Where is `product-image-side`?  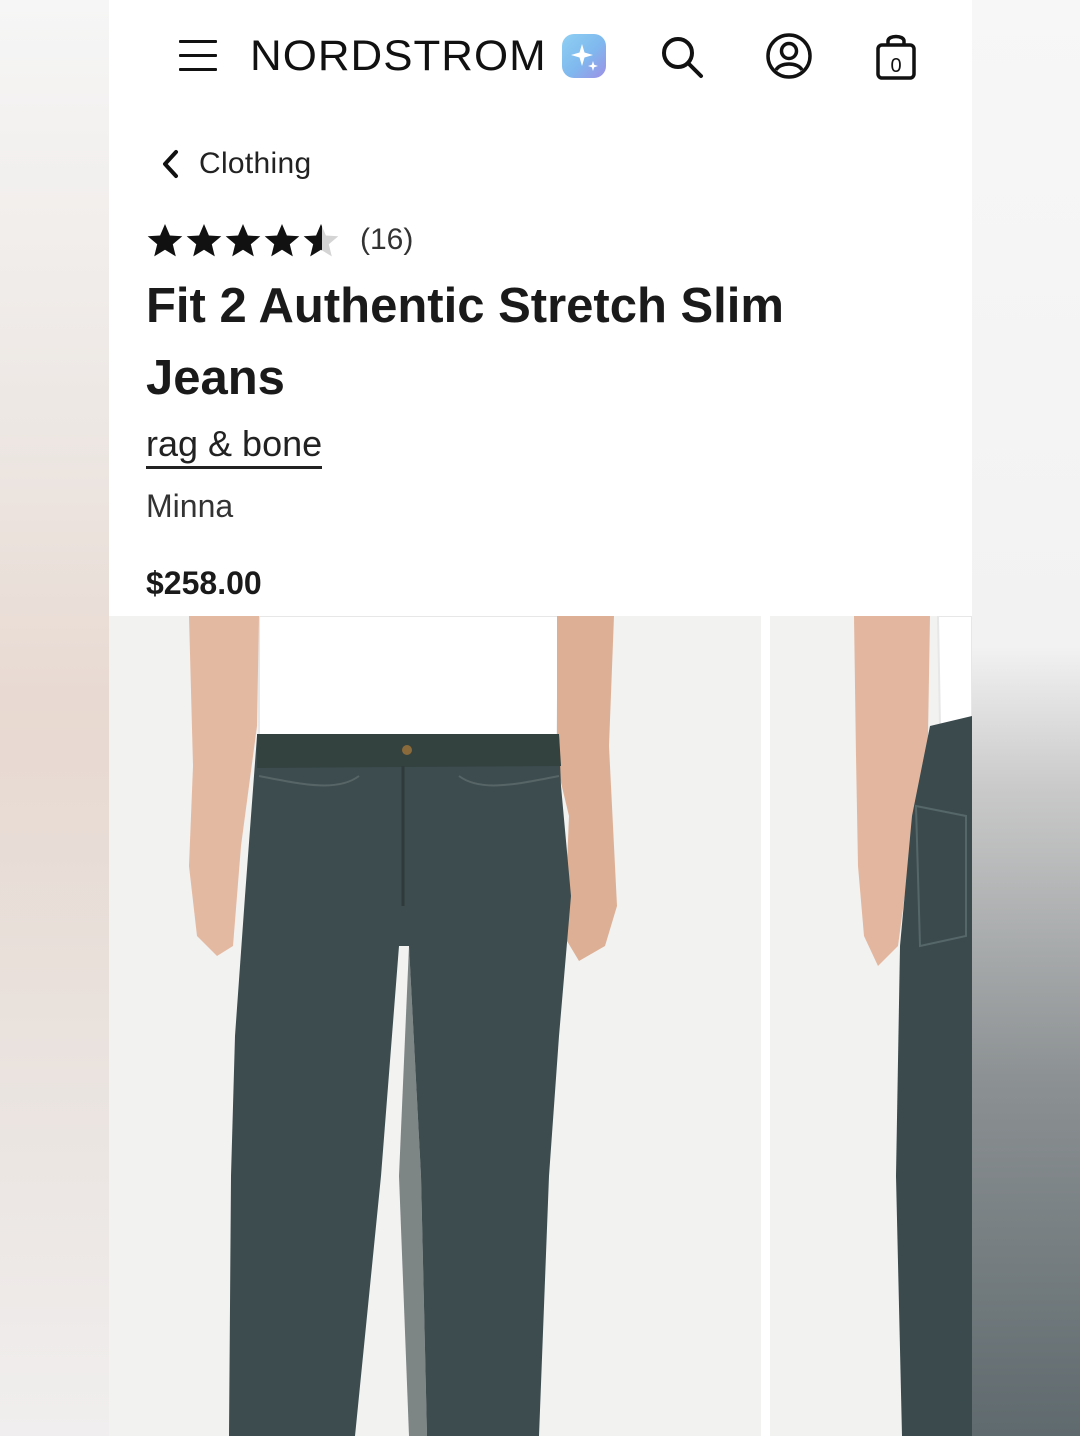
product-image-side is located at coordinates (871, 1026).